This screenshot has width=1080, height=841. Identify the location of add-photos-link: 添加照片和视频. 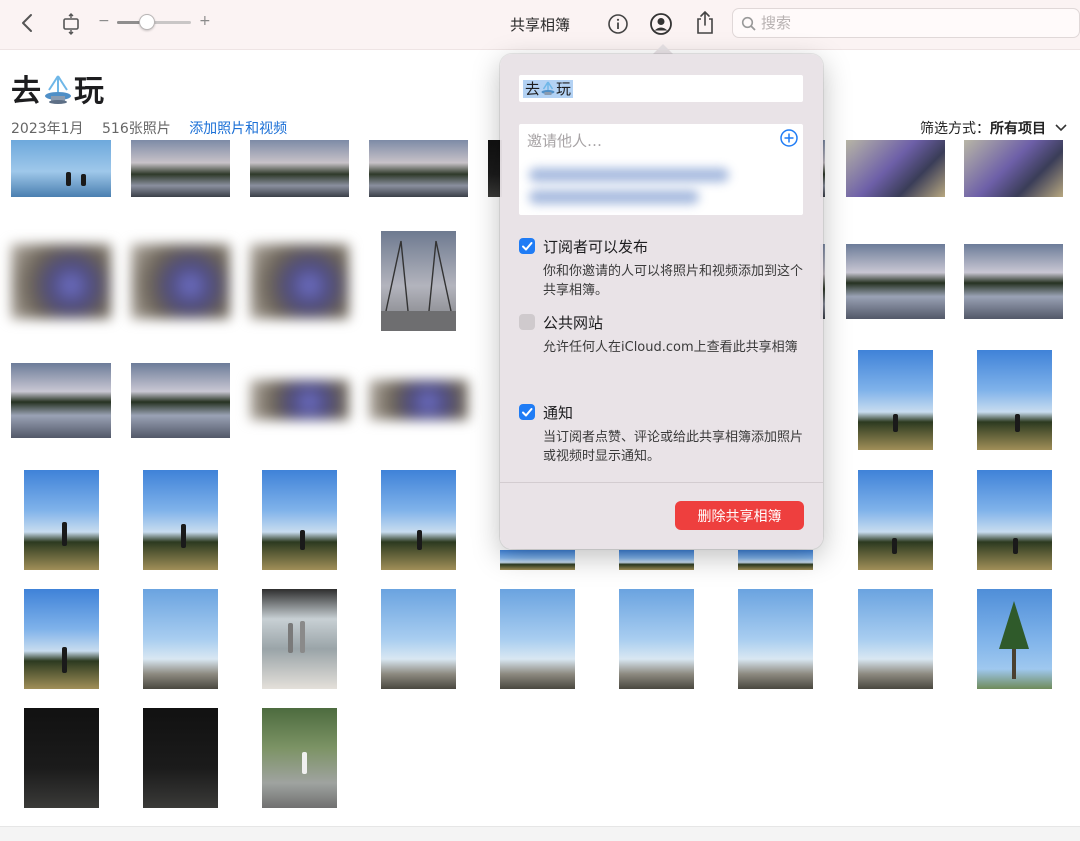
(238, 129).